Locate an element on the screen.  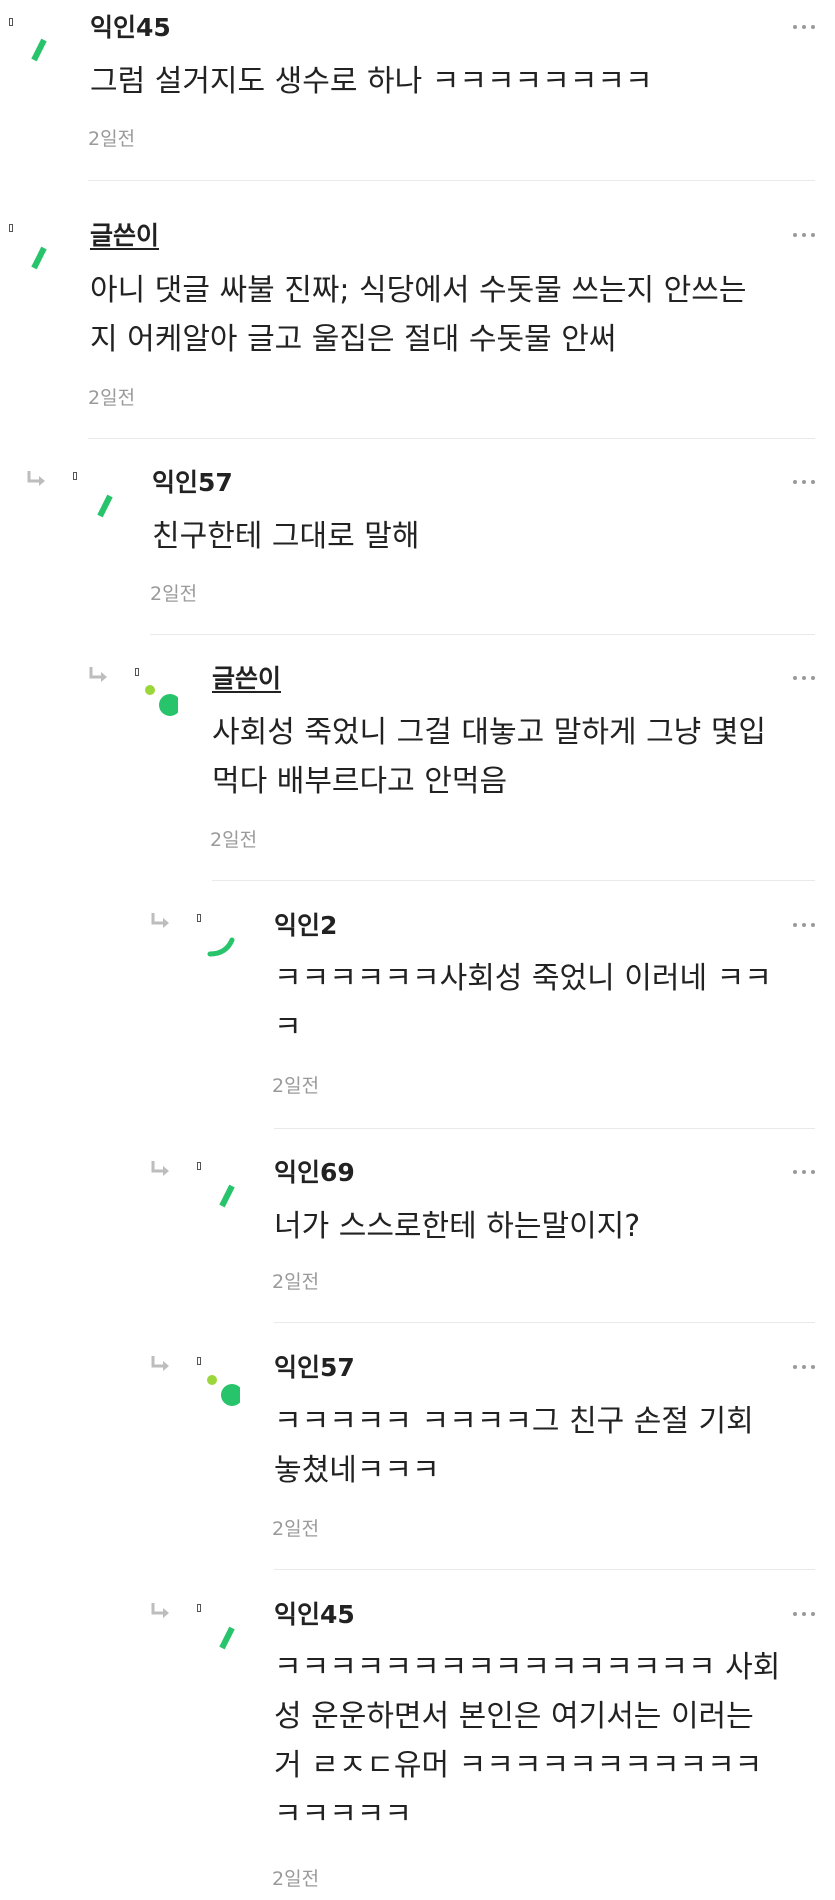
comment-line: 사회성 죽었니 그걸 대놓고 말하게 그냥 몇입 is located at coordinates (489, 732).